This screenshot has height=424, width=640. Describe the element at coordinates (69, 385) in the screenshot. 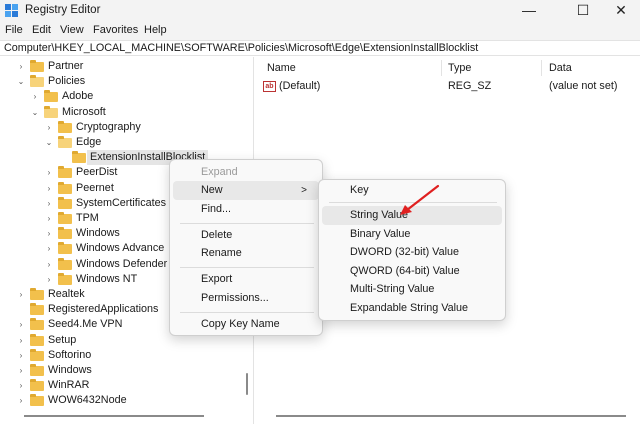

I see `tree-node-label: WinRAR` at that location.